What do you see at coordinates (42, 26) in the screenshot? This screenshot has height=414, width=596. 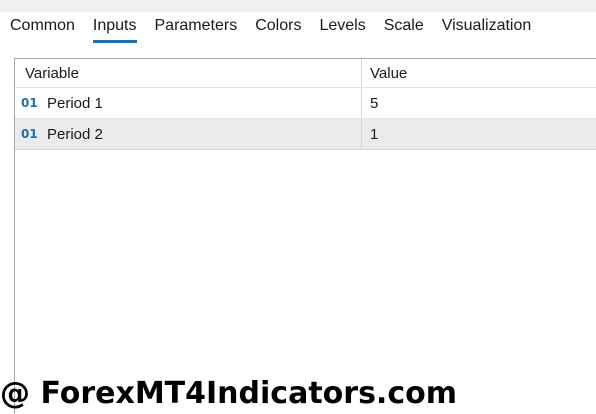 I see `tab-common: Common` at bounding box center [42, 26].